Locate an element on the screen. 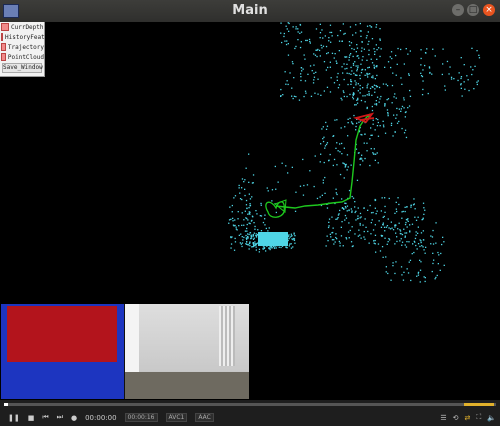 Image resolution: width=500 pixels, height=426 pixels. pause-icon: ❚❚ is located at coordinates (14, 418).